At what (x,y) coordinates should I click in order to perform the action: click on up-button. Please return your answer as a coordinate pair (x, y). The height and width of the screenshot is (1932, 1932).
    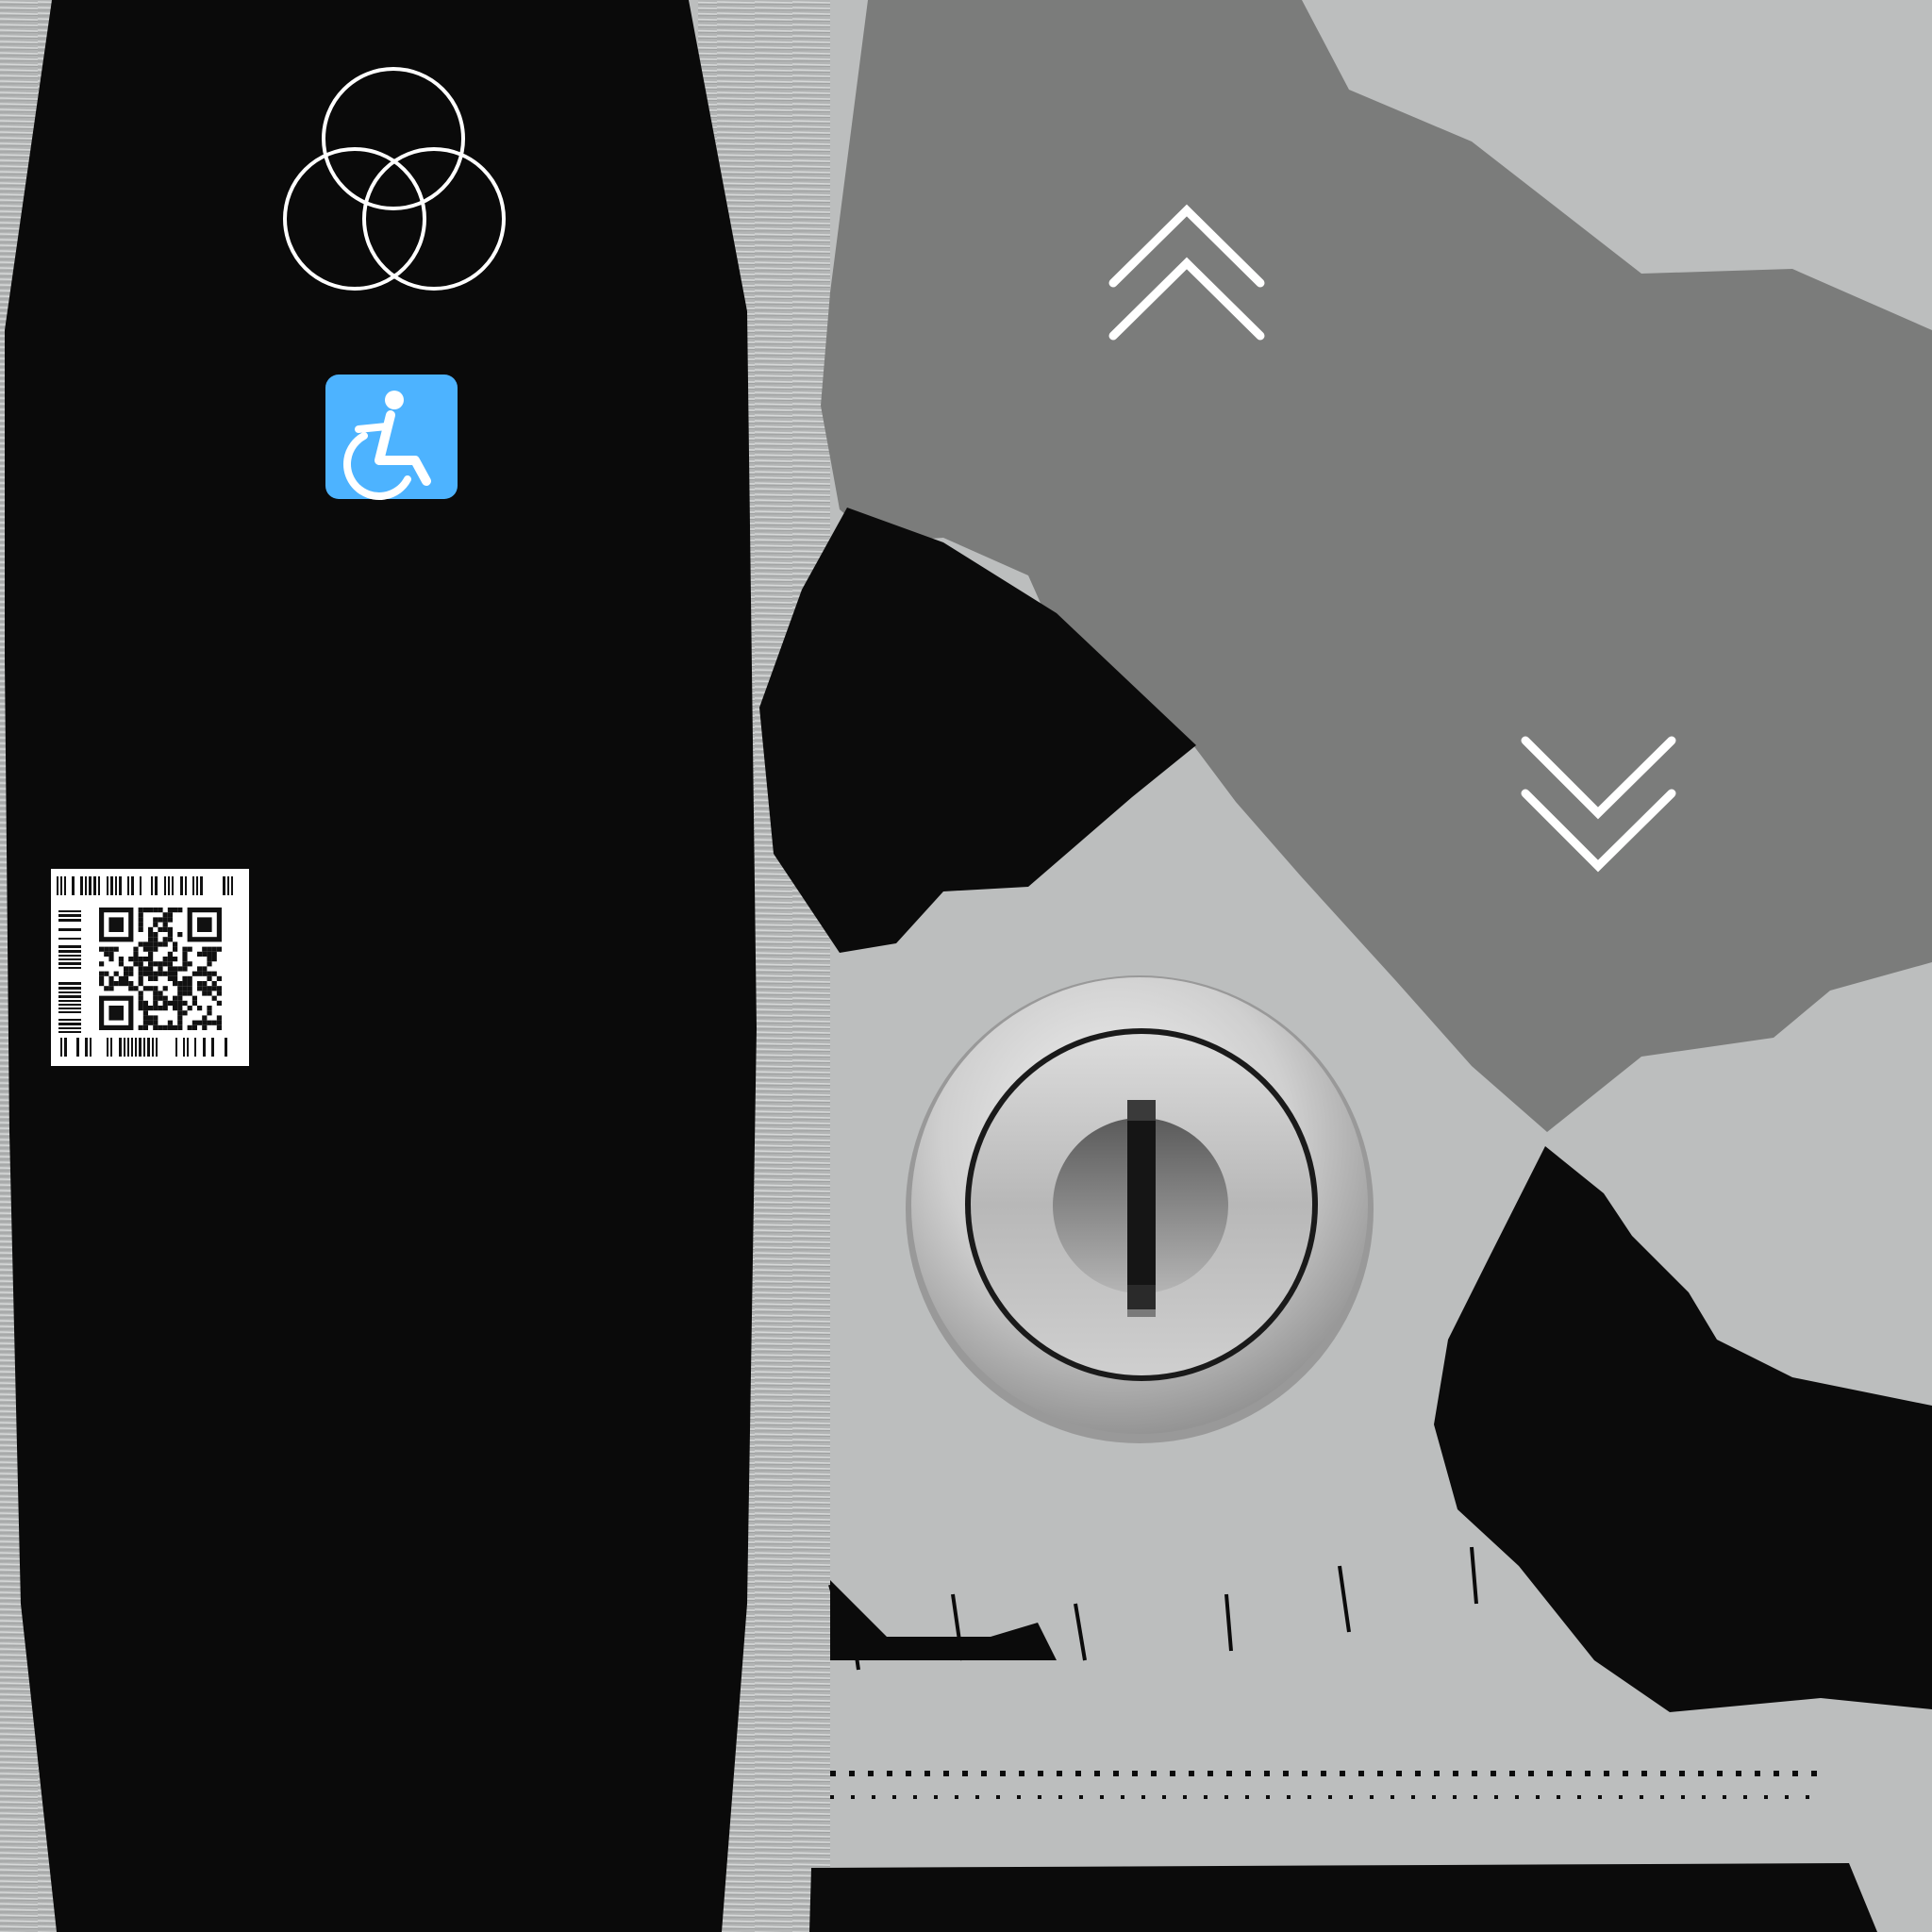
    Looking at the image, I should click on (1189, 274).